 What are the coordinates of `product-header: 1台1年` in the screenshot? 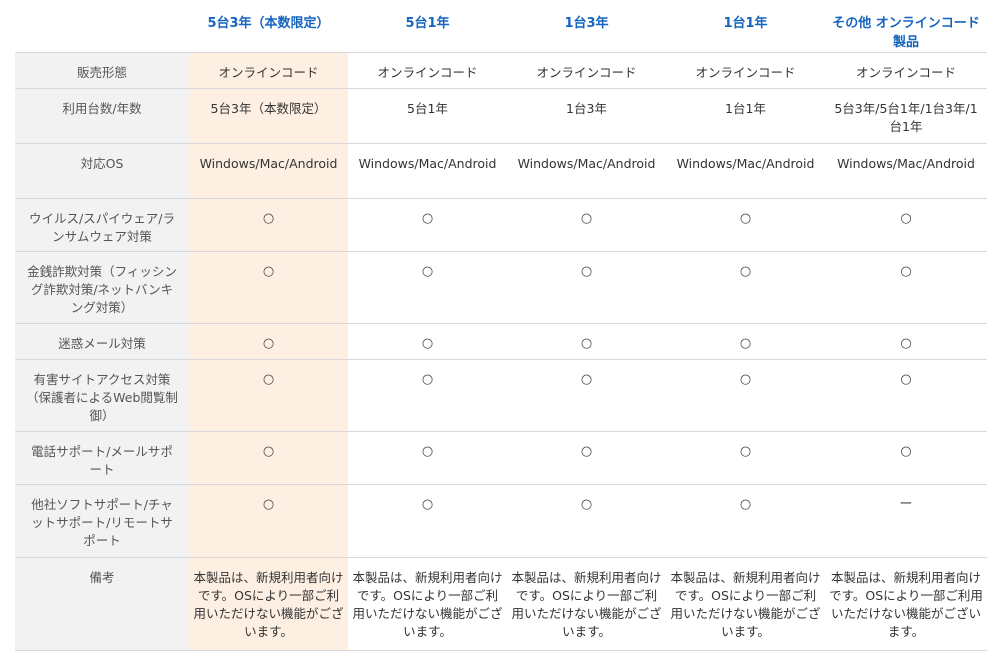 It's located at (745, 23).